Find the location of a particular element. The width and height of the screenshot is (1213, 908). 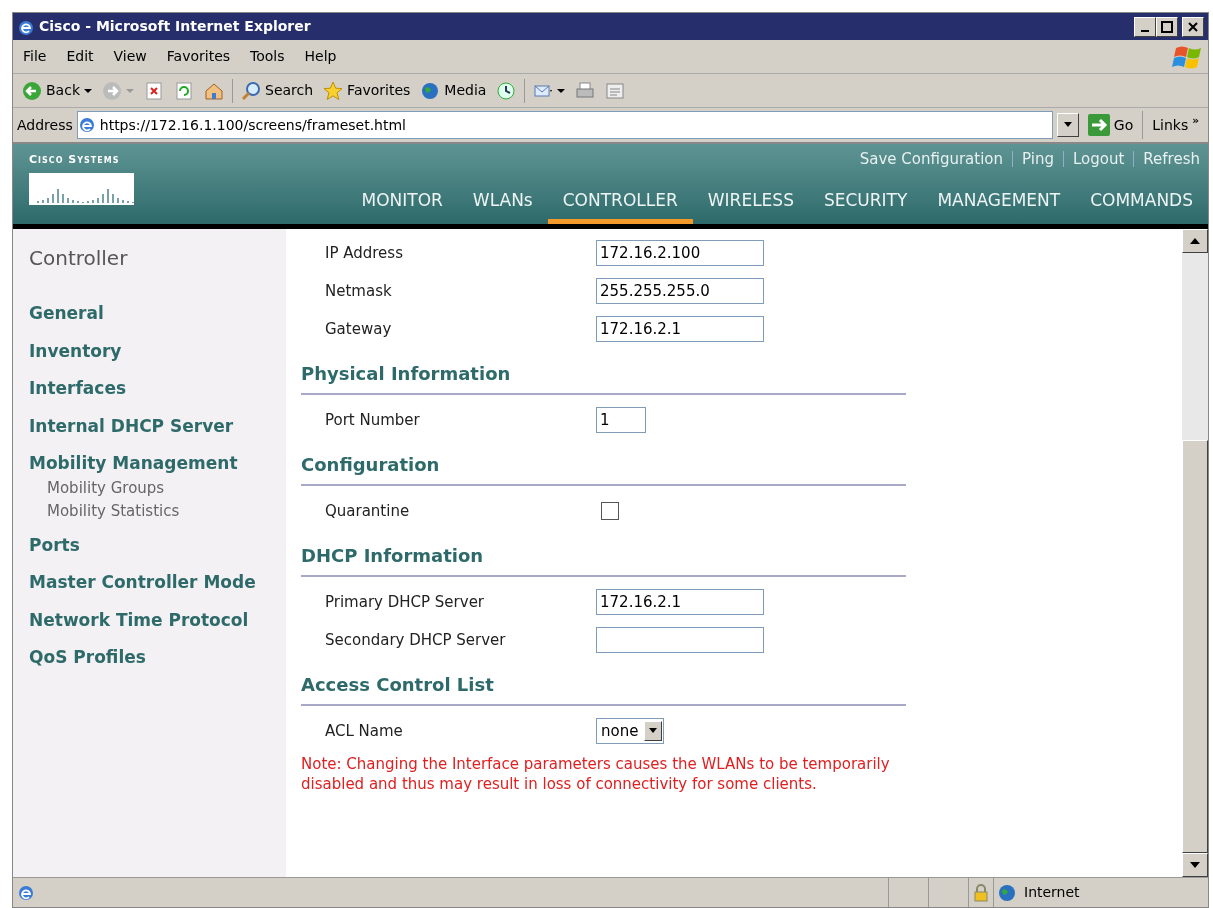

sidebar-sublink: Mobility Groups is located at coordinates (166, 488).